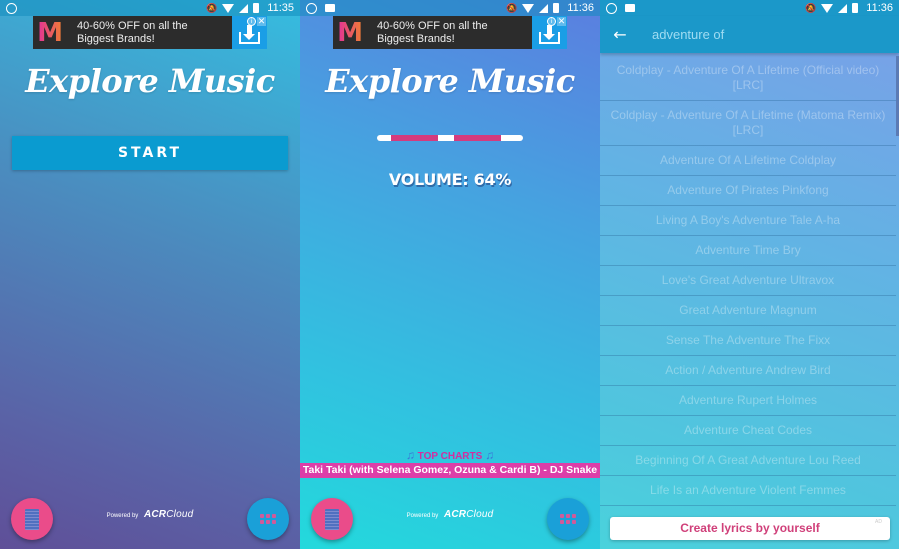 The height and width of the screenshot is (549, 899). What do you see at coordinates (450, 138) in the screenshot?
I see `volume-meter` at bounding box center [450, 138].